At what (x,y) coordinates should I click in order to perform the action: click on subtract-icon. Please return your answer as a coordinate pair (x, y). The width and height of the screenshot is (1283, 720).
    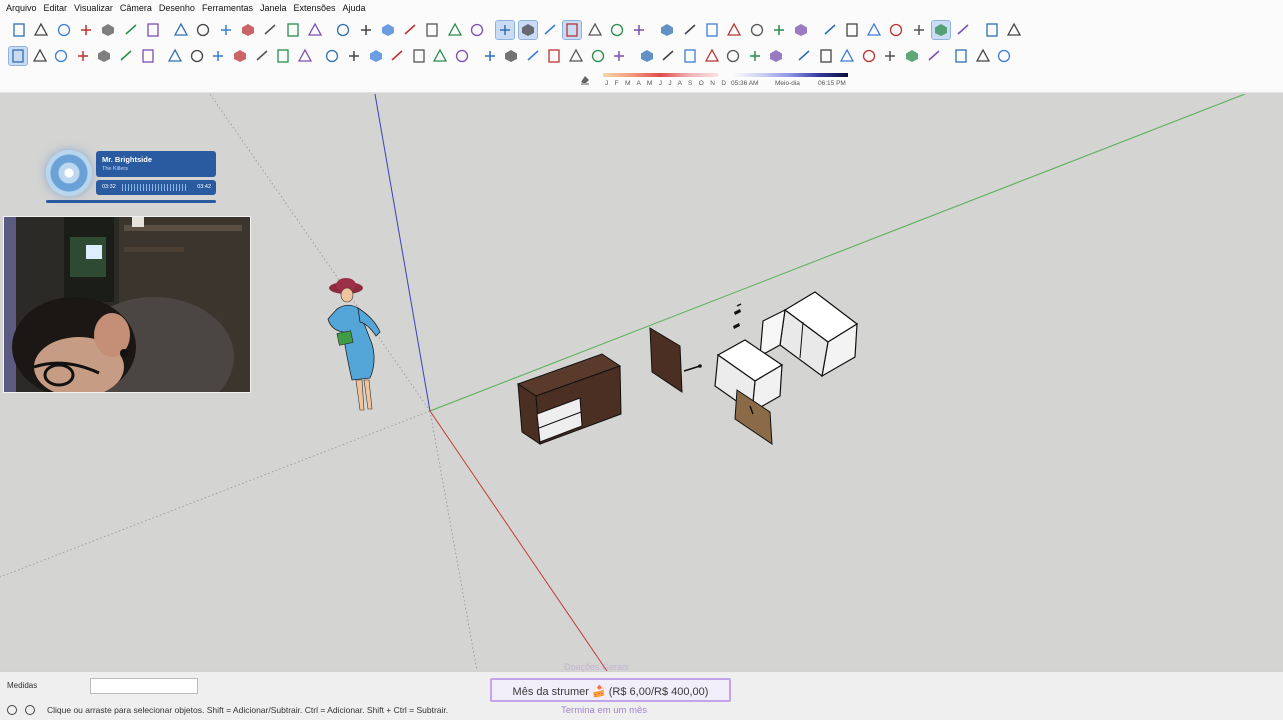
    Looking at the image, I should click on (869, 56).